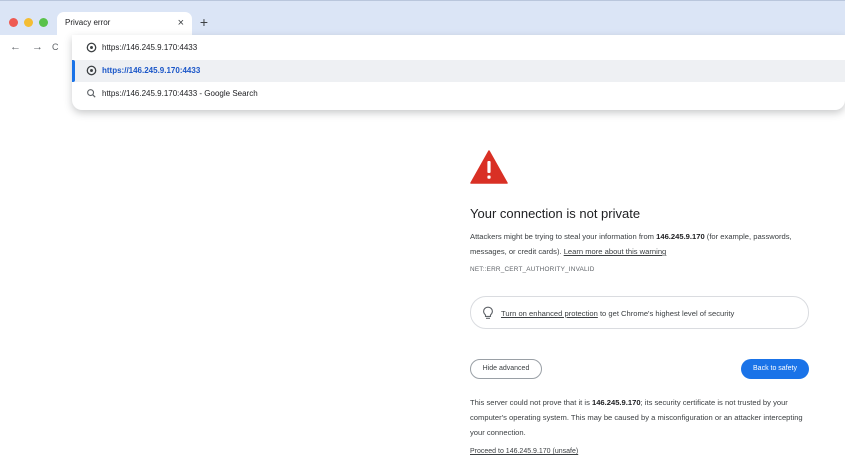 This screenshot has width=845, height=460. I want to click on search-icon, so click(91, 93).